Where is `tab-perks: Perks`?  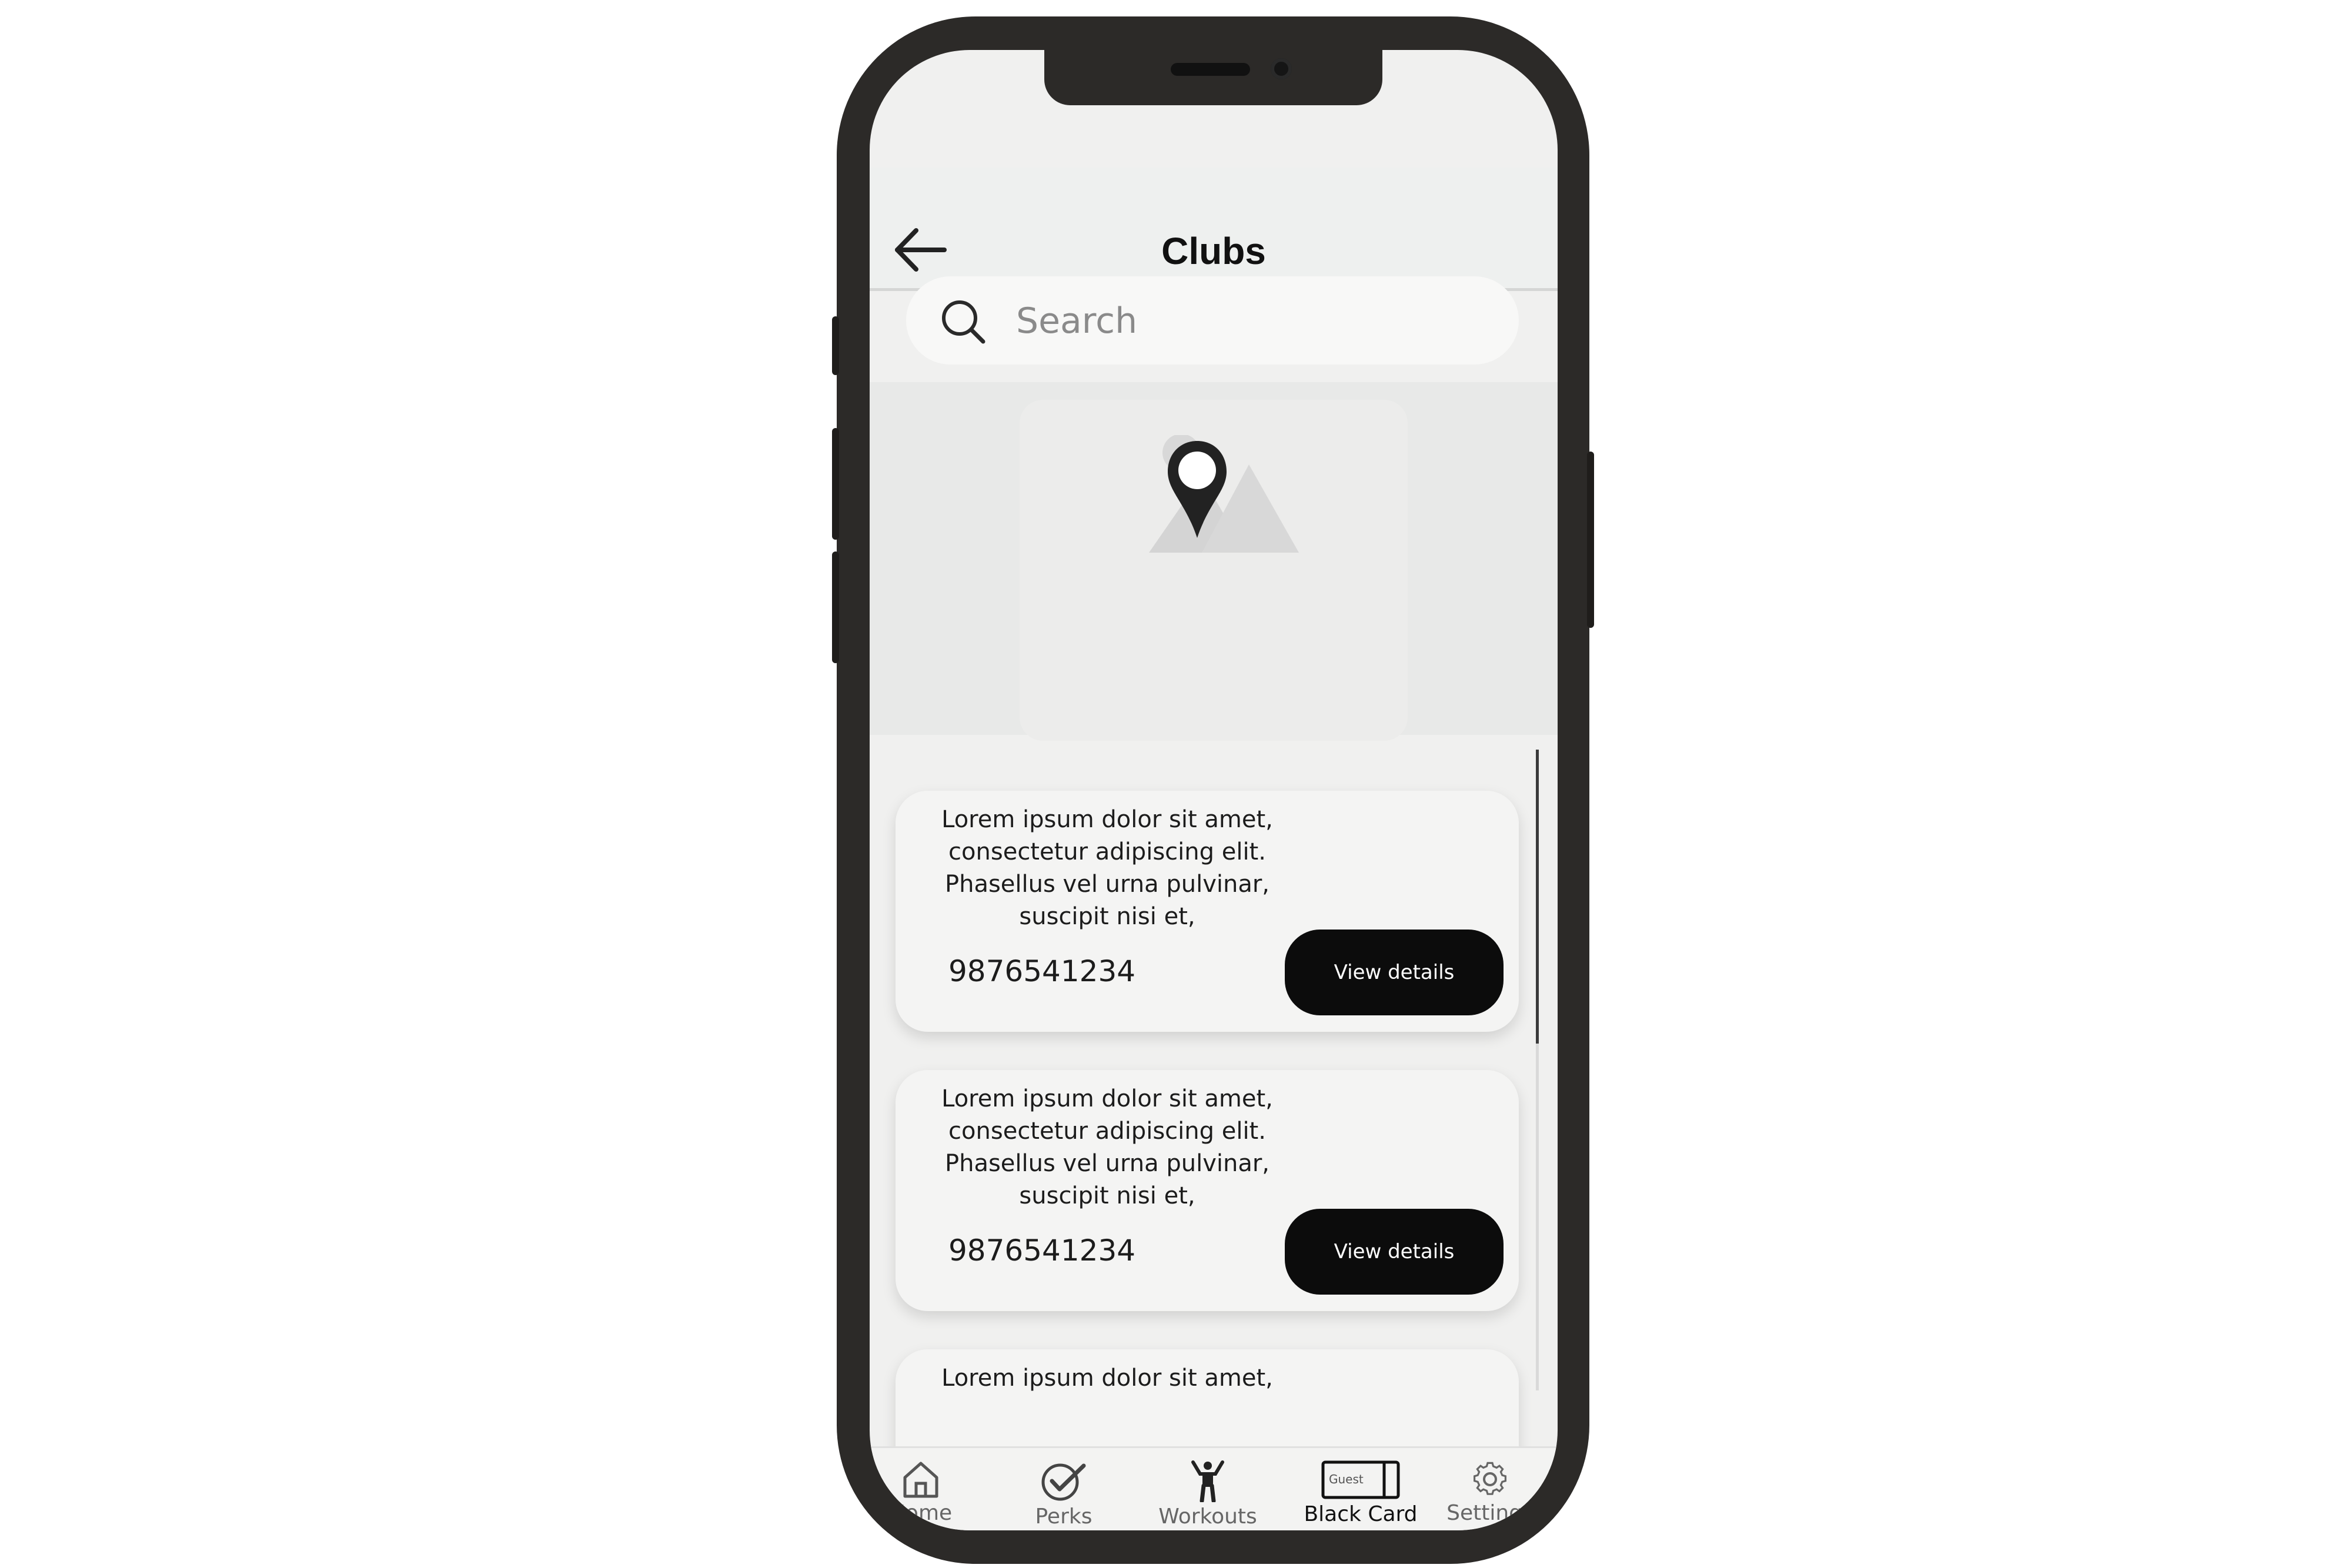 tab-perks: Perks is located at coordinates (1063, 1494).